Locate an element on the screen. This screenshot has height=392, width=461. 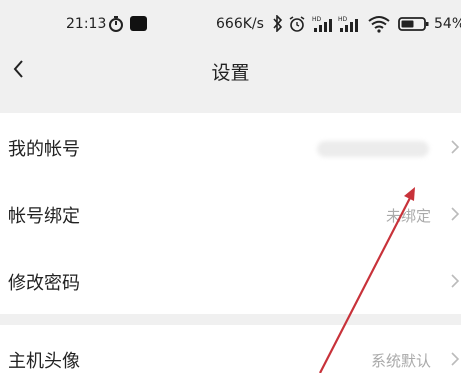
app-notification-icon is located at coordinates (138, 23).